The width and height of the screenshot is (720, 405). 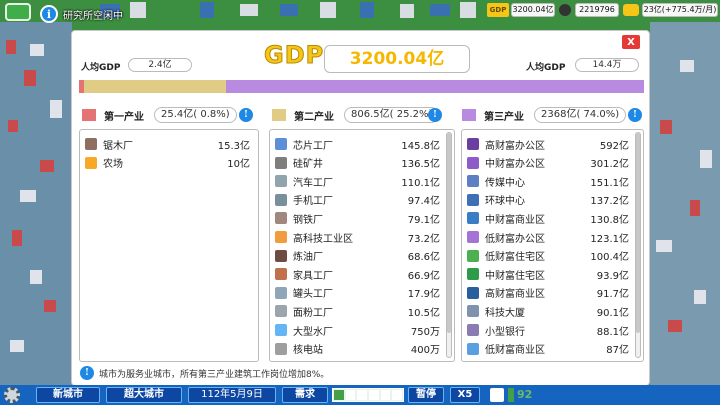 What do you see at coordinates (308, 351) in the screenshot?
I see `building-name: 核电站` at bounding box center [308, 351].